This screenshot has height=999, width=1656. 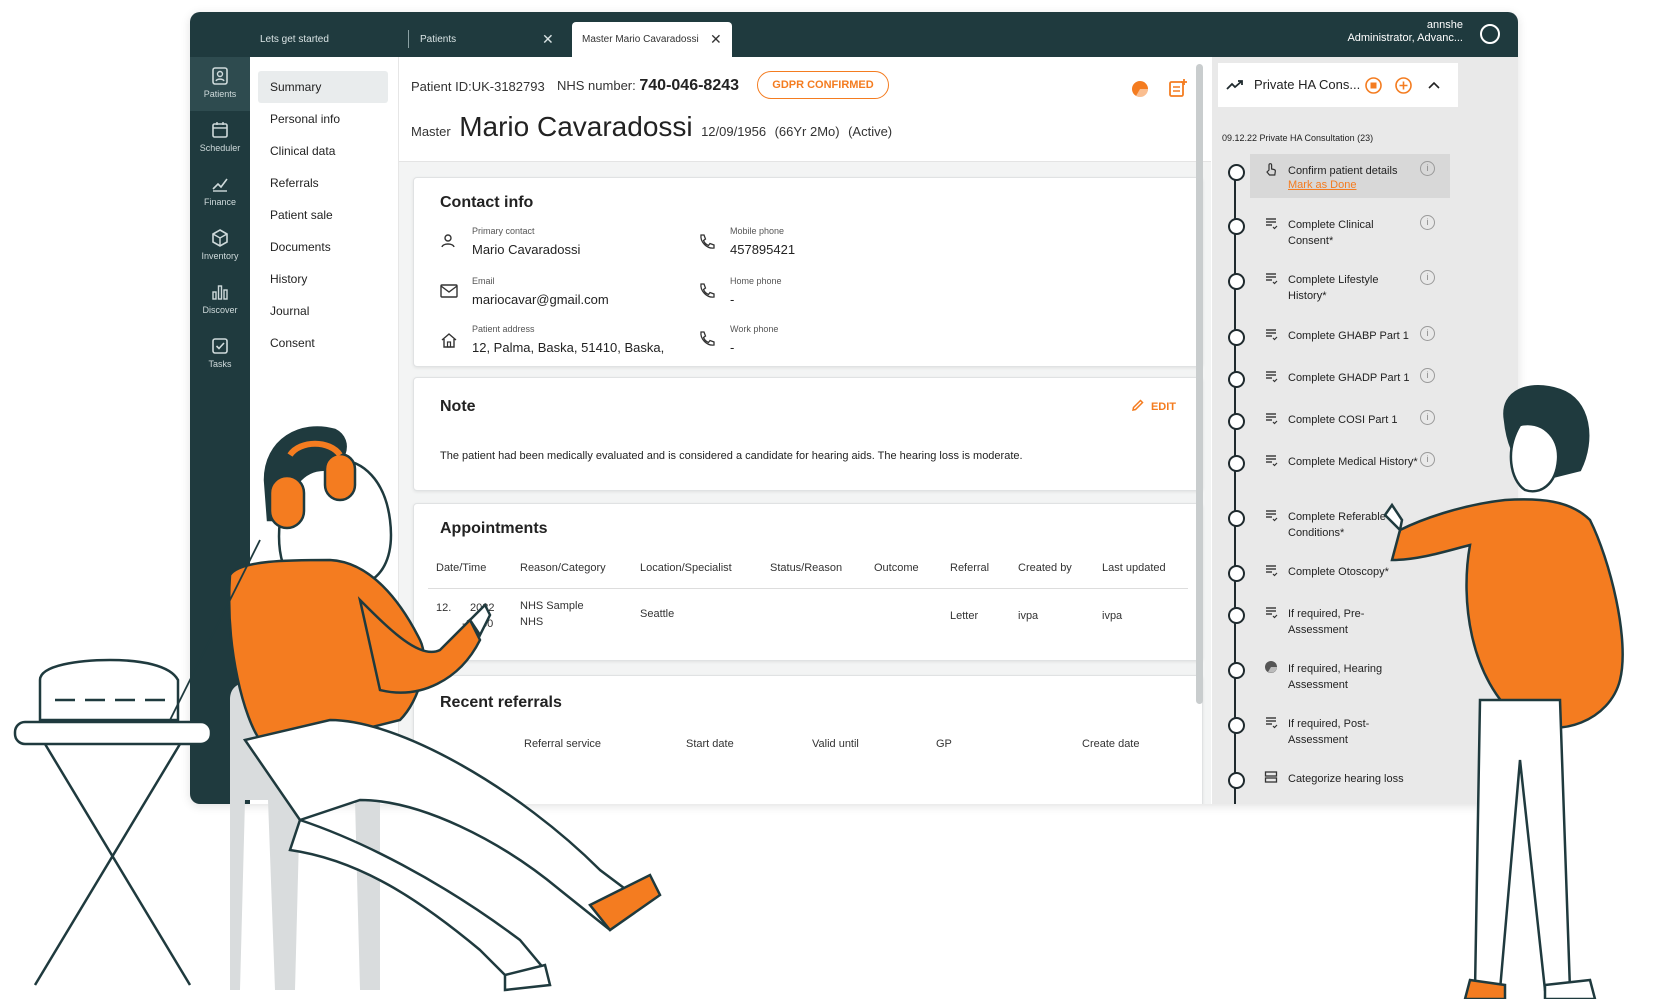 What do you see at coordinates (501, 702) in the screenshot?
I see `referrals-title: Recent referrals` at bounding box center [501, 702].